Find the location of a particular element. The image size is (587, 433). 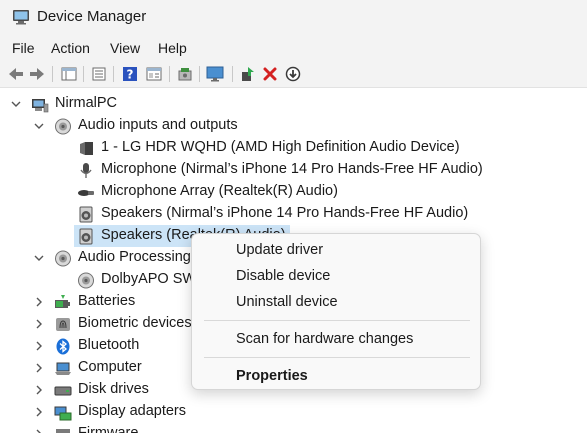

audio-device-icon is located at coordinates (86, 148).